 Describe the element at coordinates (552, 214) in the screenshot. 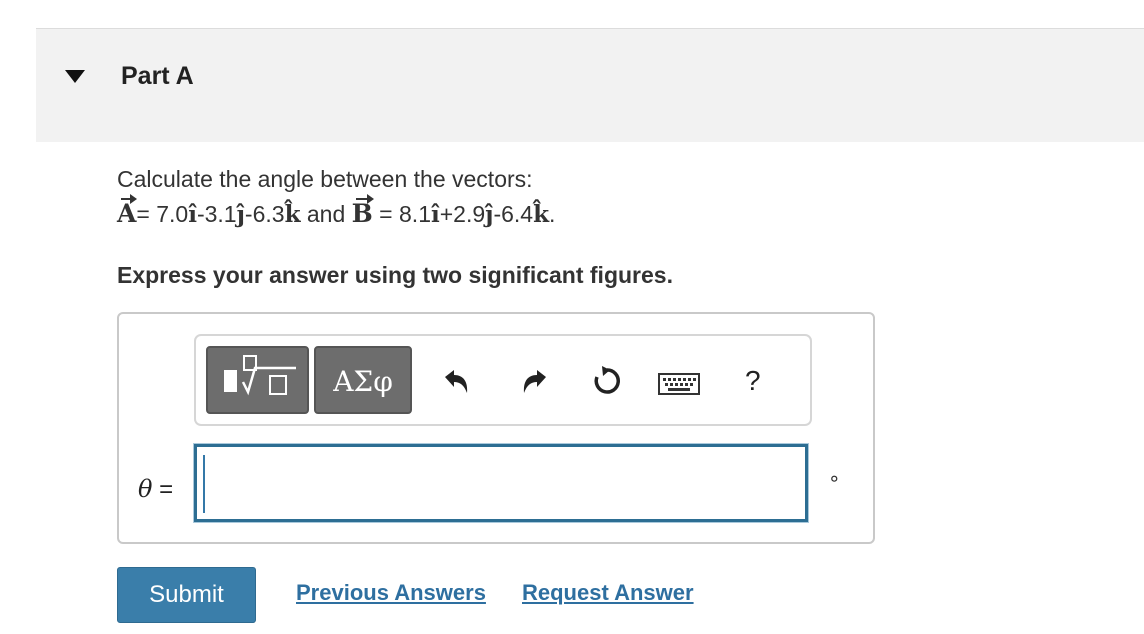

I see `equation-end: .` at that location.